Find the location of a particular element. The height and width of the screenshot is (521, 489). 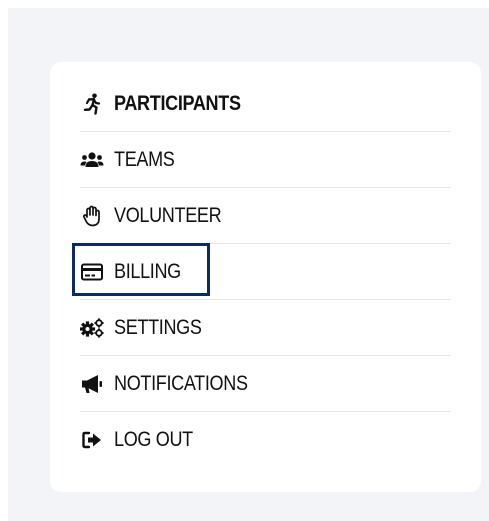

sign-out-icon is located at coordinates (92, 440).